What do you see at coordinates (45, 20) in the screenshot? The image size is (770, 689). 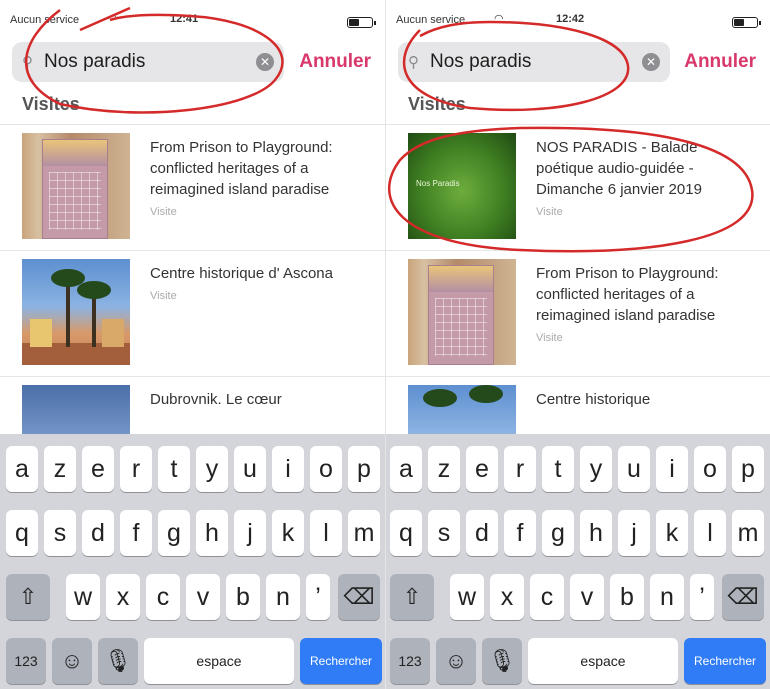 I see `carrier-label: Aucun service` at bounding box center [45, 20].